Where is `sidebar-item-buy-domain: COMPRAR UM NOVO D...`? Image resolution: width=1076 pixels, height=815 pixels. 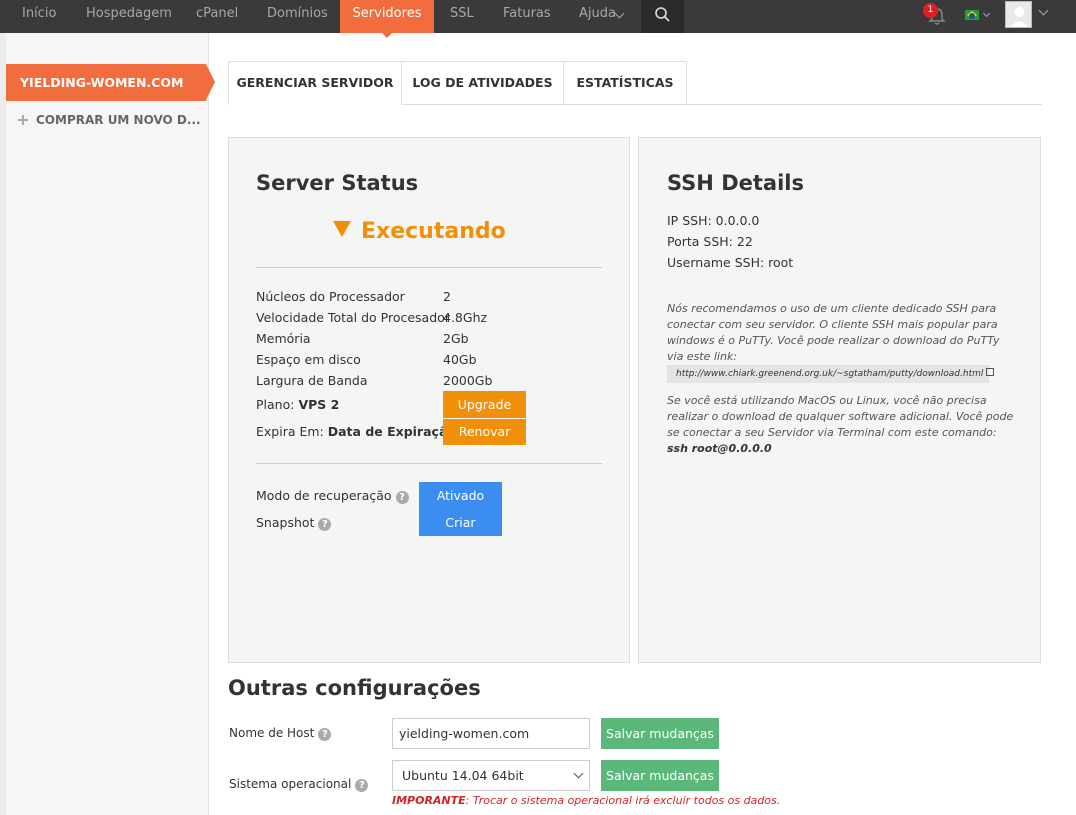
sidebar-item-buy-domain: COMPRAR UM NOVO D... is located at coordinates (113, 120).